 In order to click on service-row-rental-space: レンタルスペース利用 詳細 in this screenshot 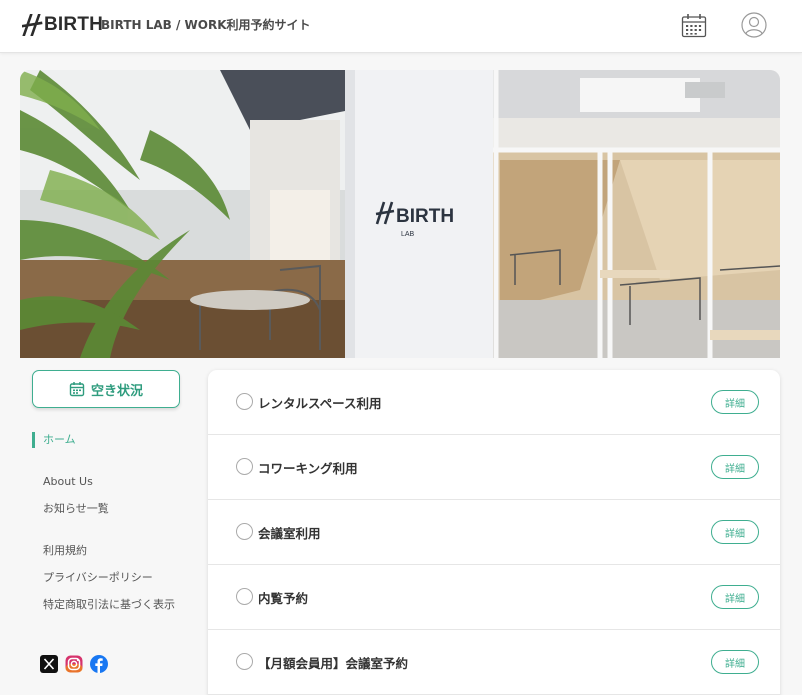, I will do `click(494, 402)`.